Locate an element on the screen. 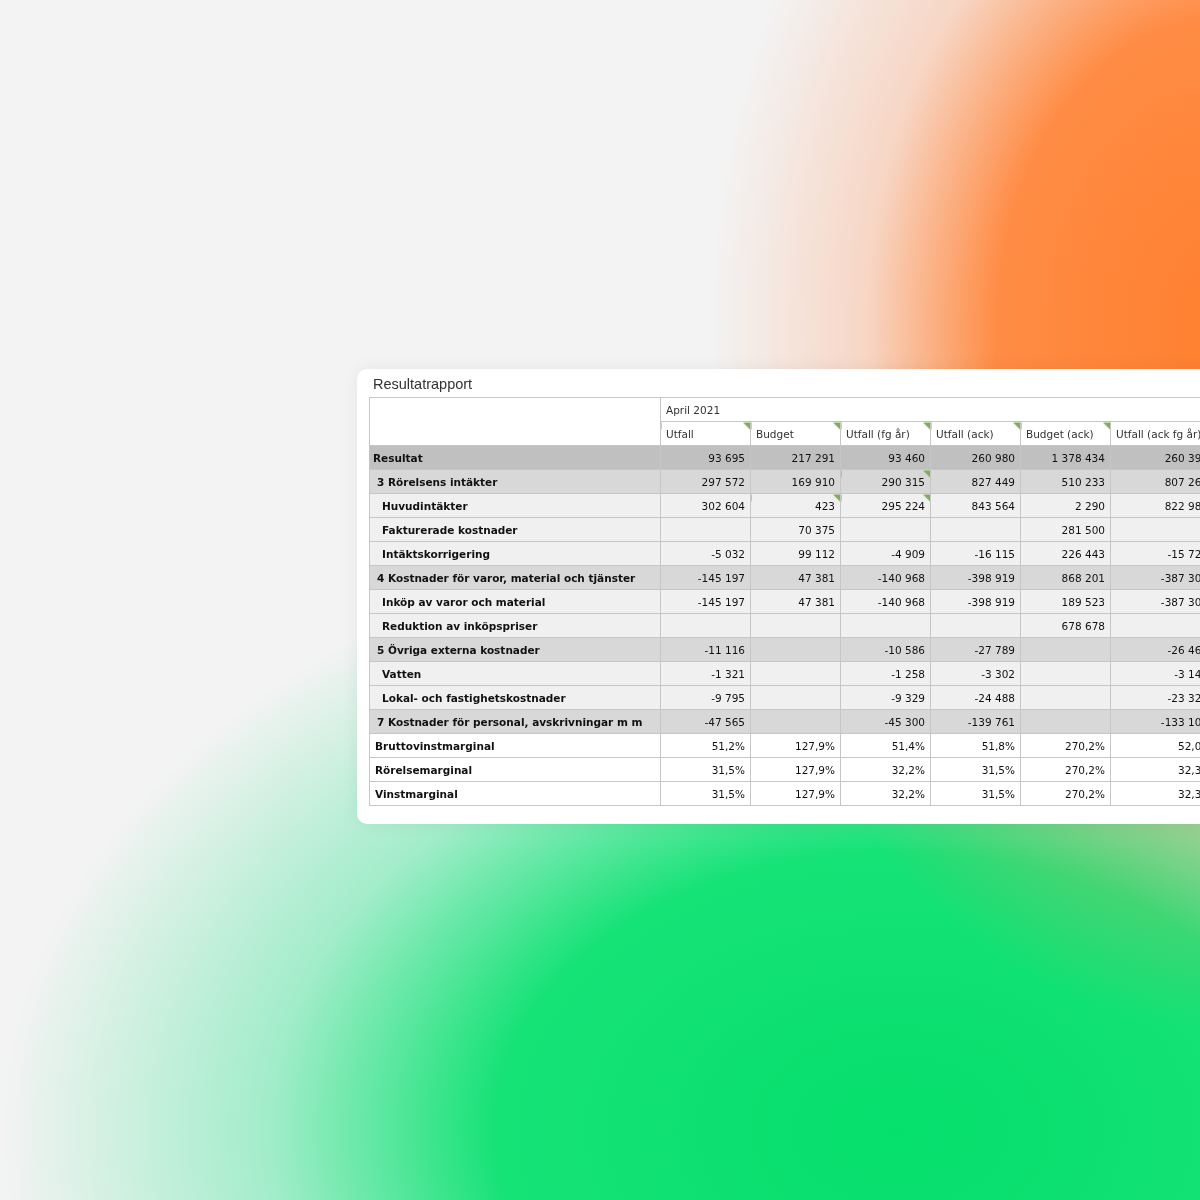 The image size is (1200, 1200). table-cell: 510 233 is located at coordinates (1065, 481).